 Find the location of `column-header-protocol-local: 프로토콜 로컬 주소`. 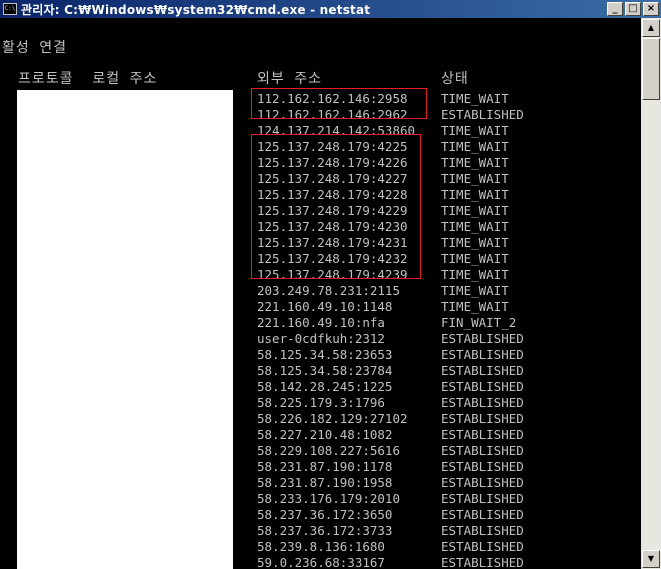

column-header-protocol-local: 프로토콜 로컬 주소 is located at coordinates (88, 79).